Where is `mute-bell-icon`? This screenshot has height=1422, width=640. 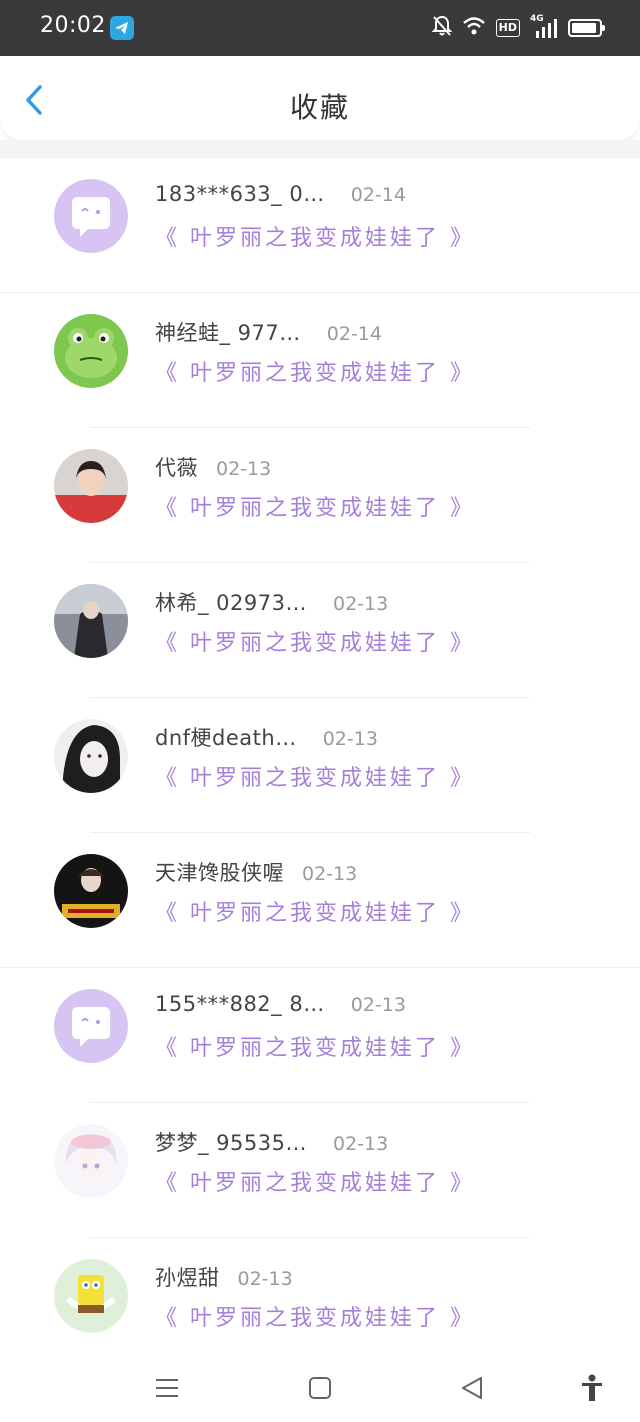
mute-bell-icon is located at coordinates (442, 28).